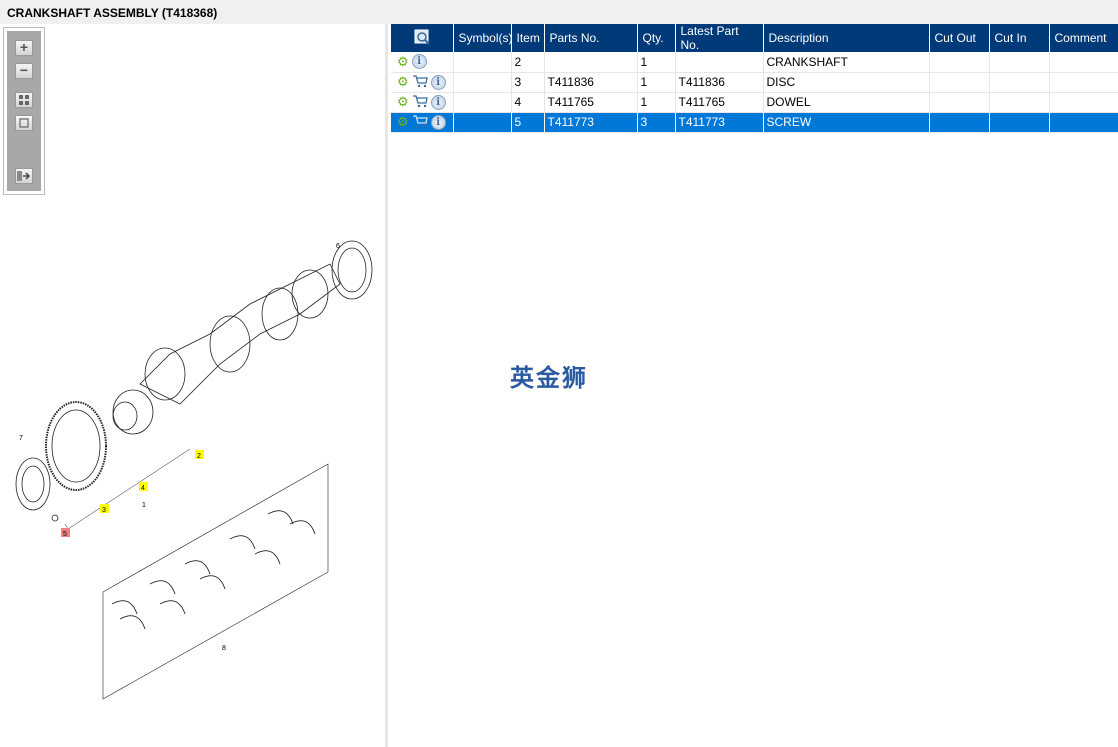 The height and width of the screenshot is (747, 1118). I want to click on column-header-item: Item, so click(528, 38).